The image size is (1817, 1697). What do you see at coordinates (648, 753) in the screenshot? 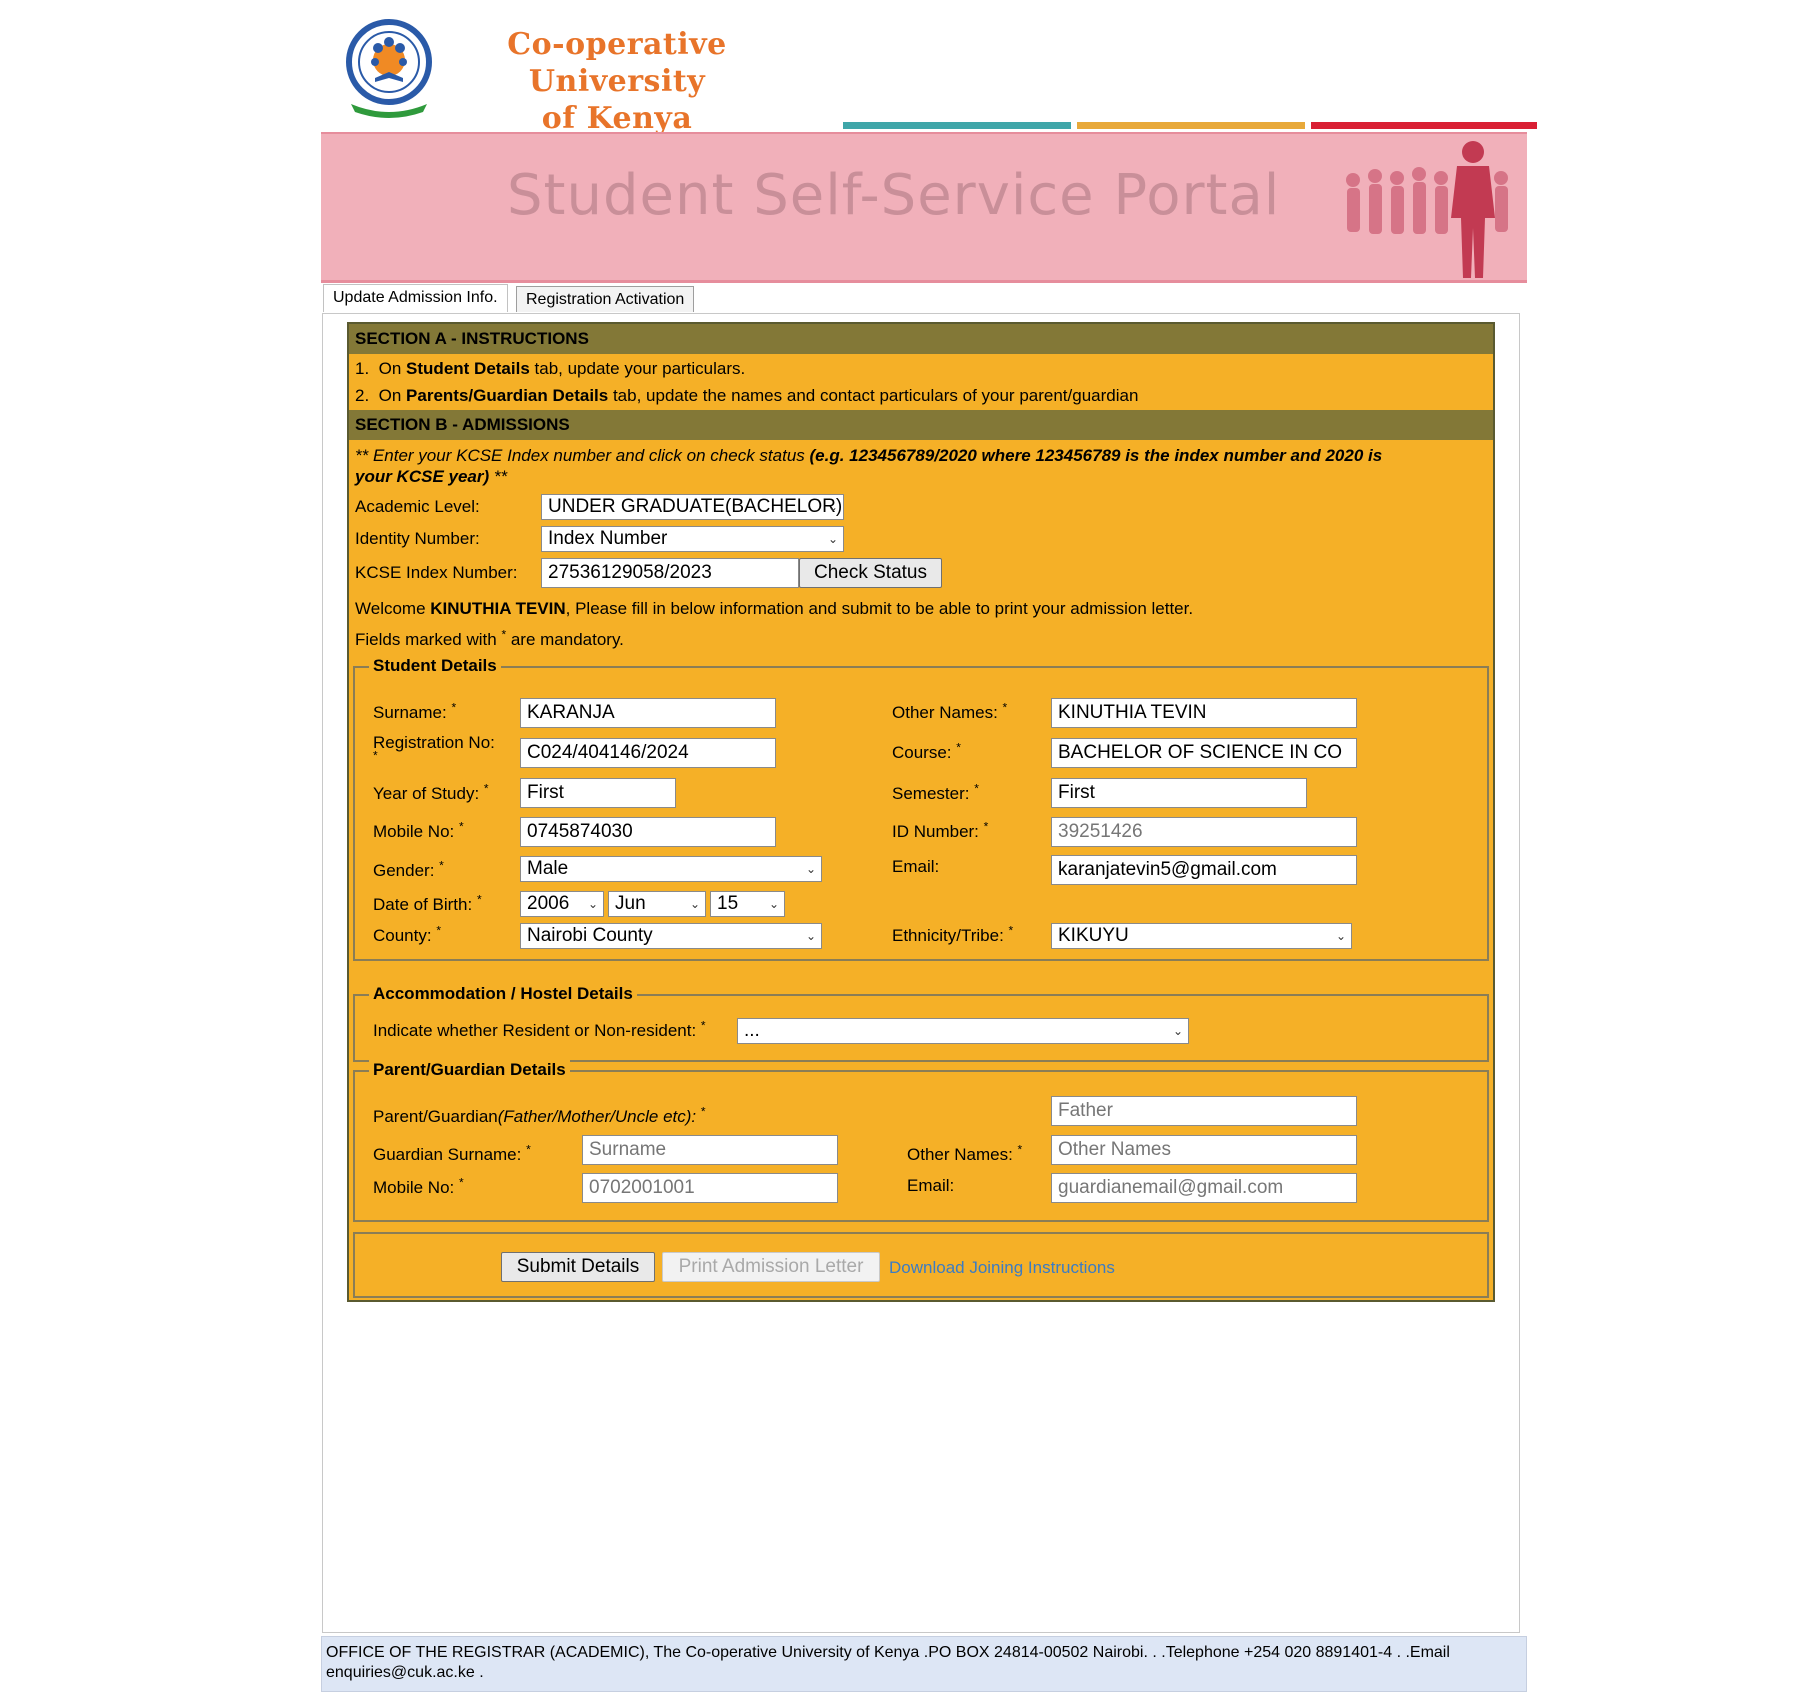
I see `registration-no-input: C024/404146/2024` at bounding box center [648, 753].